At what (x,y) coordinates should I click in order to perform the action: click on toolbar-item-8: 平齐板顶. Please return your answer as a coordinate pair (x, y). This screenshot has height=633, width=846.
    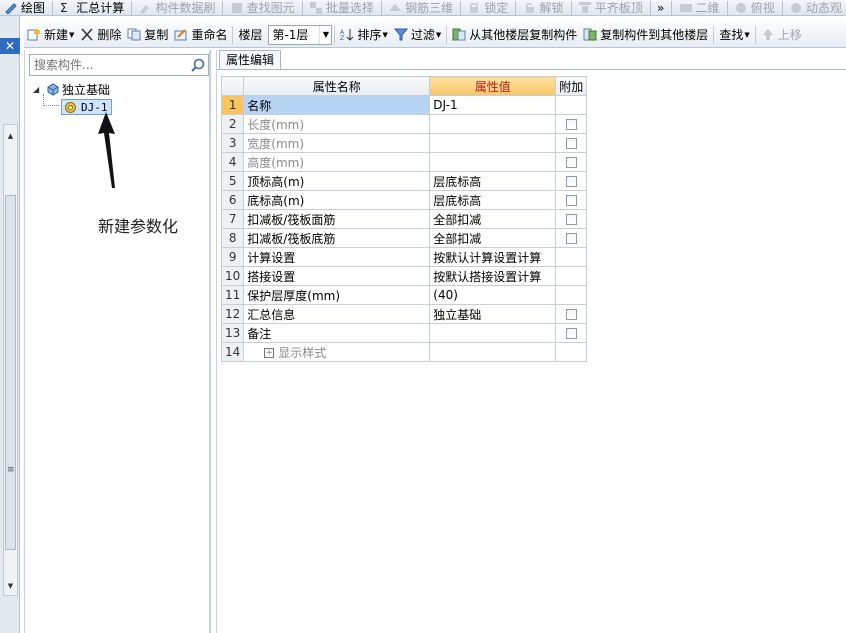
    Looking at the image, I should click on (610, 7).